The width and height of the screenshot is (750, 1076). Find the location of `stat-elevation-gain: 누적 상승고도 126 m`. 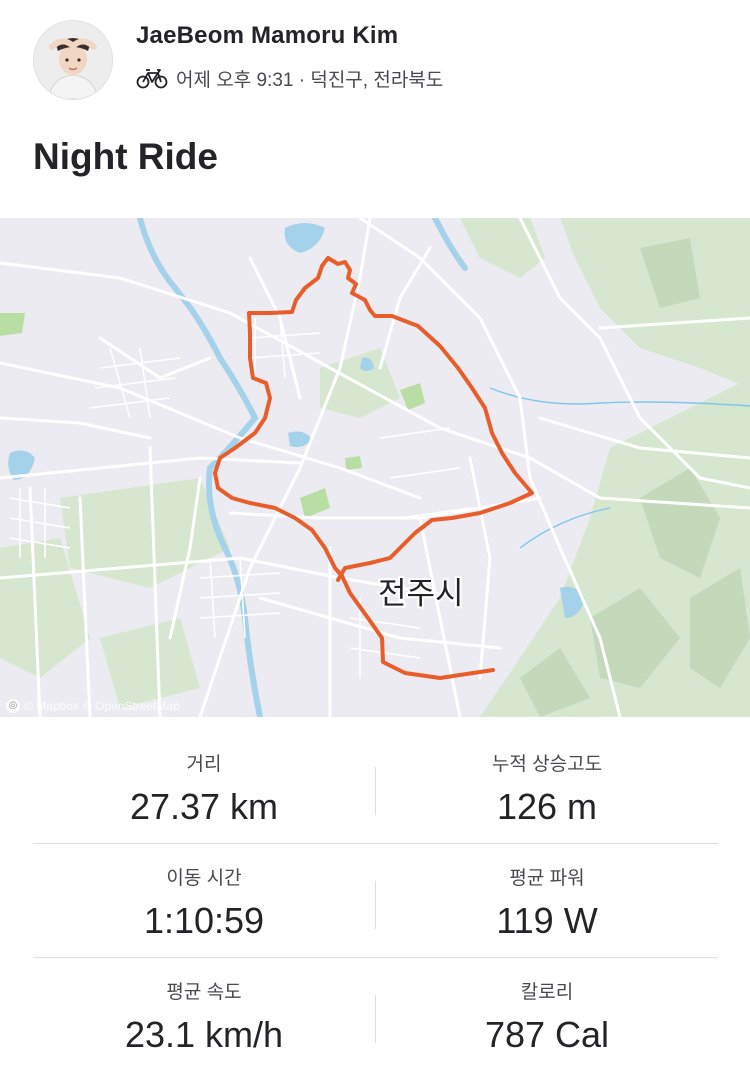

stat-elevation-gain: 누적 상승고도 126 m is located at coordinates (547, 779).